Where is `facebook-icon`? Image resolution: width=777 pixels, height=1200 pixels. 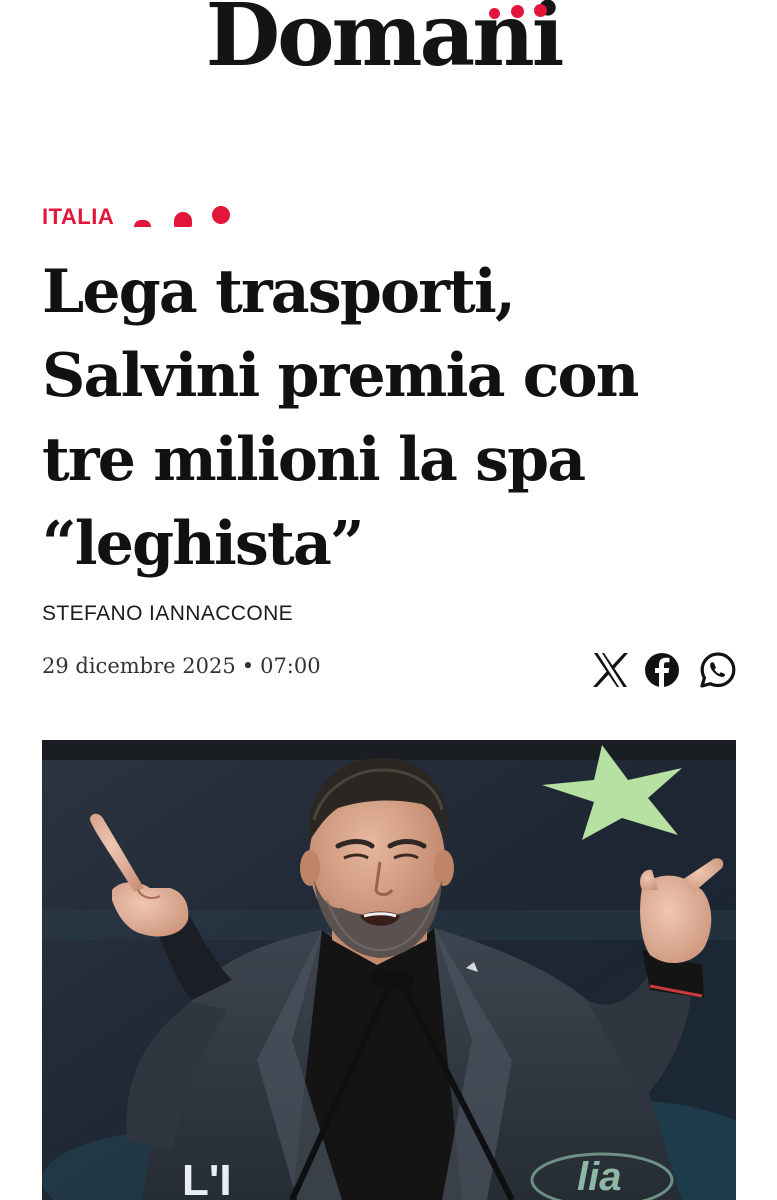 facebook-icon is located at coordinates (662, 670).